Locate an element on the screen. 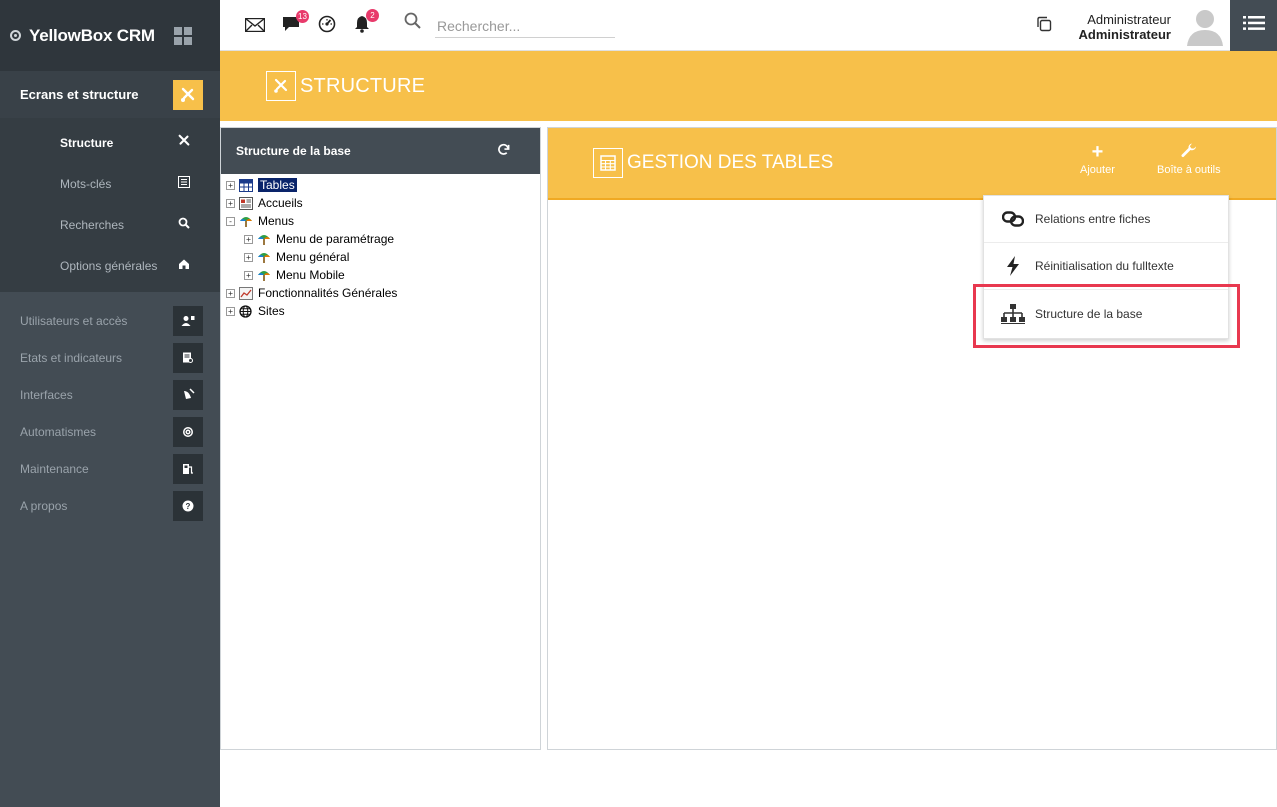  sidebar-section-ecrans: Ecrans et structure is located at coordinates (110, 94).